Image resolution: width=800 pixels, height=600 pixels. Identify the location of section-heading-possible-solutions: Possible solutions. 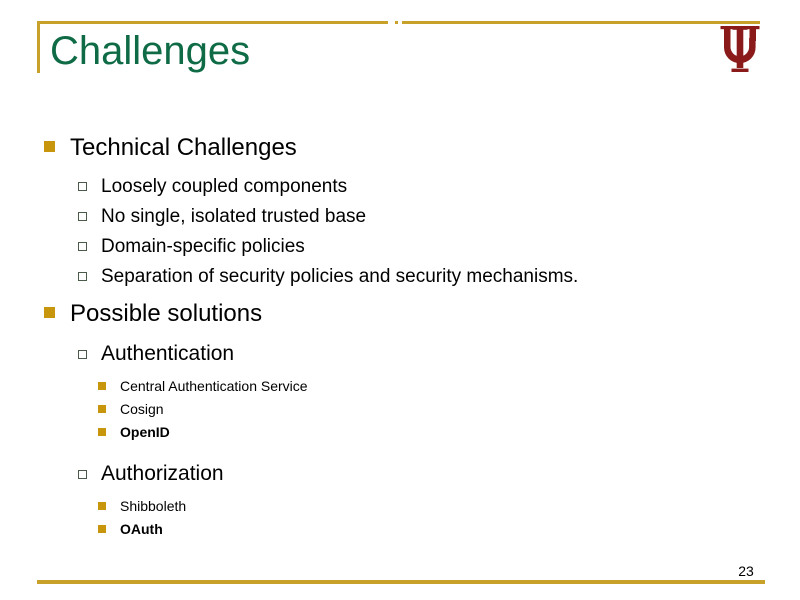
(400, 314).